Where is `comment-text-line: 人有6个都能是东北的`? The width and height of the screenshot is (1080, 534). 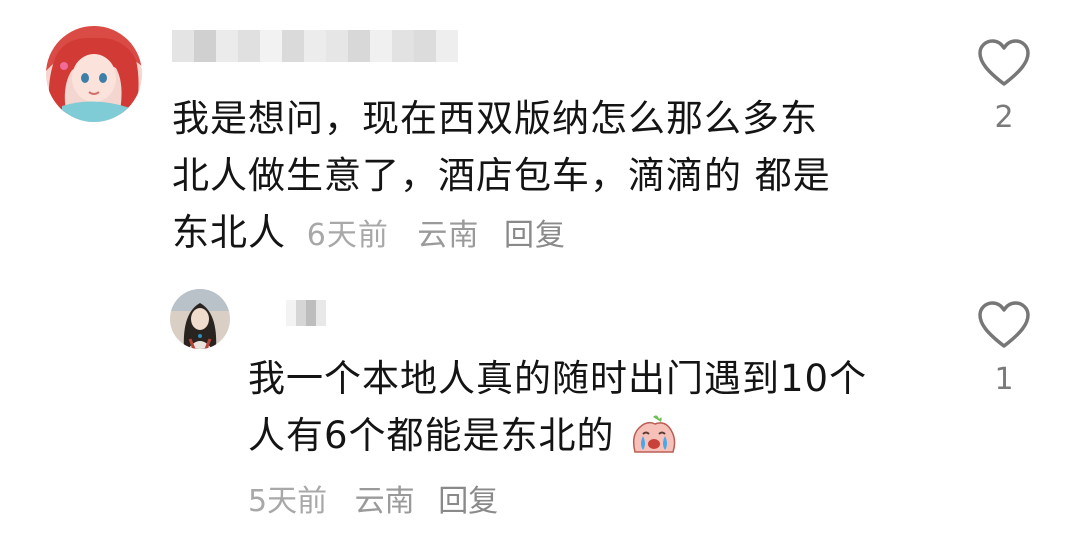
comment-text-line: 人有6个都能是东北的 is located at coordinates (431, 435).